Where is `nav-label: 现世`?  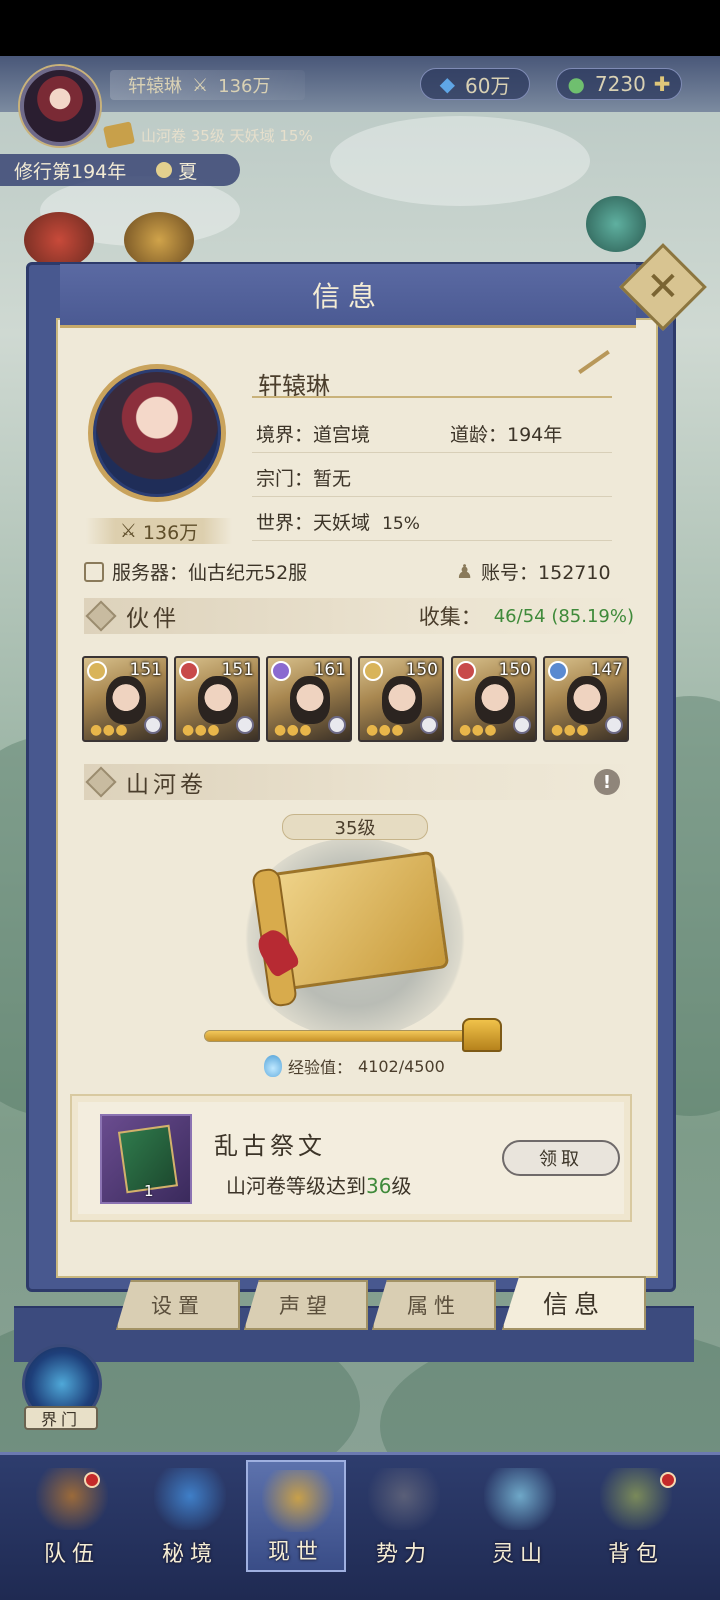
nav-label: 现世 is located at coordinates (295, 1552).